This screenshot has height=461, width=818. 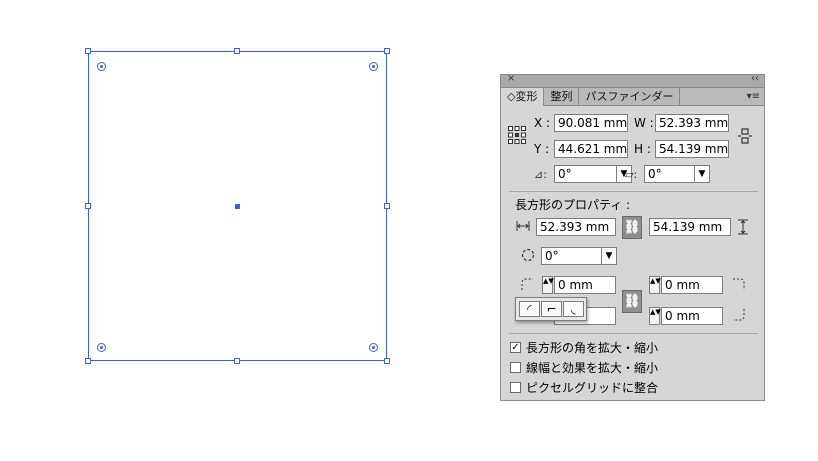 What do you see at coordinates (655, 316) in the screenshot?
I see `corner-br-stepper: ▲▼` at bounding box center [655, 316].